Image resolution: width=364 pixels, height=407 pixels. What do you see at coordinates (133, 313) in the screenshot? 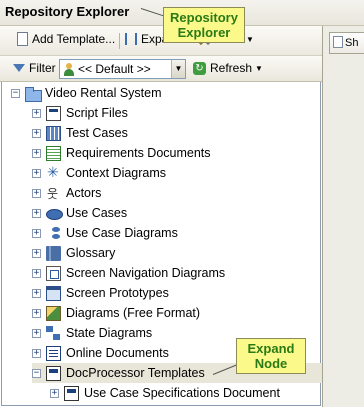
I see `tree-node-label: Diagrams (Free Format)` at bounding box center [133, 313].